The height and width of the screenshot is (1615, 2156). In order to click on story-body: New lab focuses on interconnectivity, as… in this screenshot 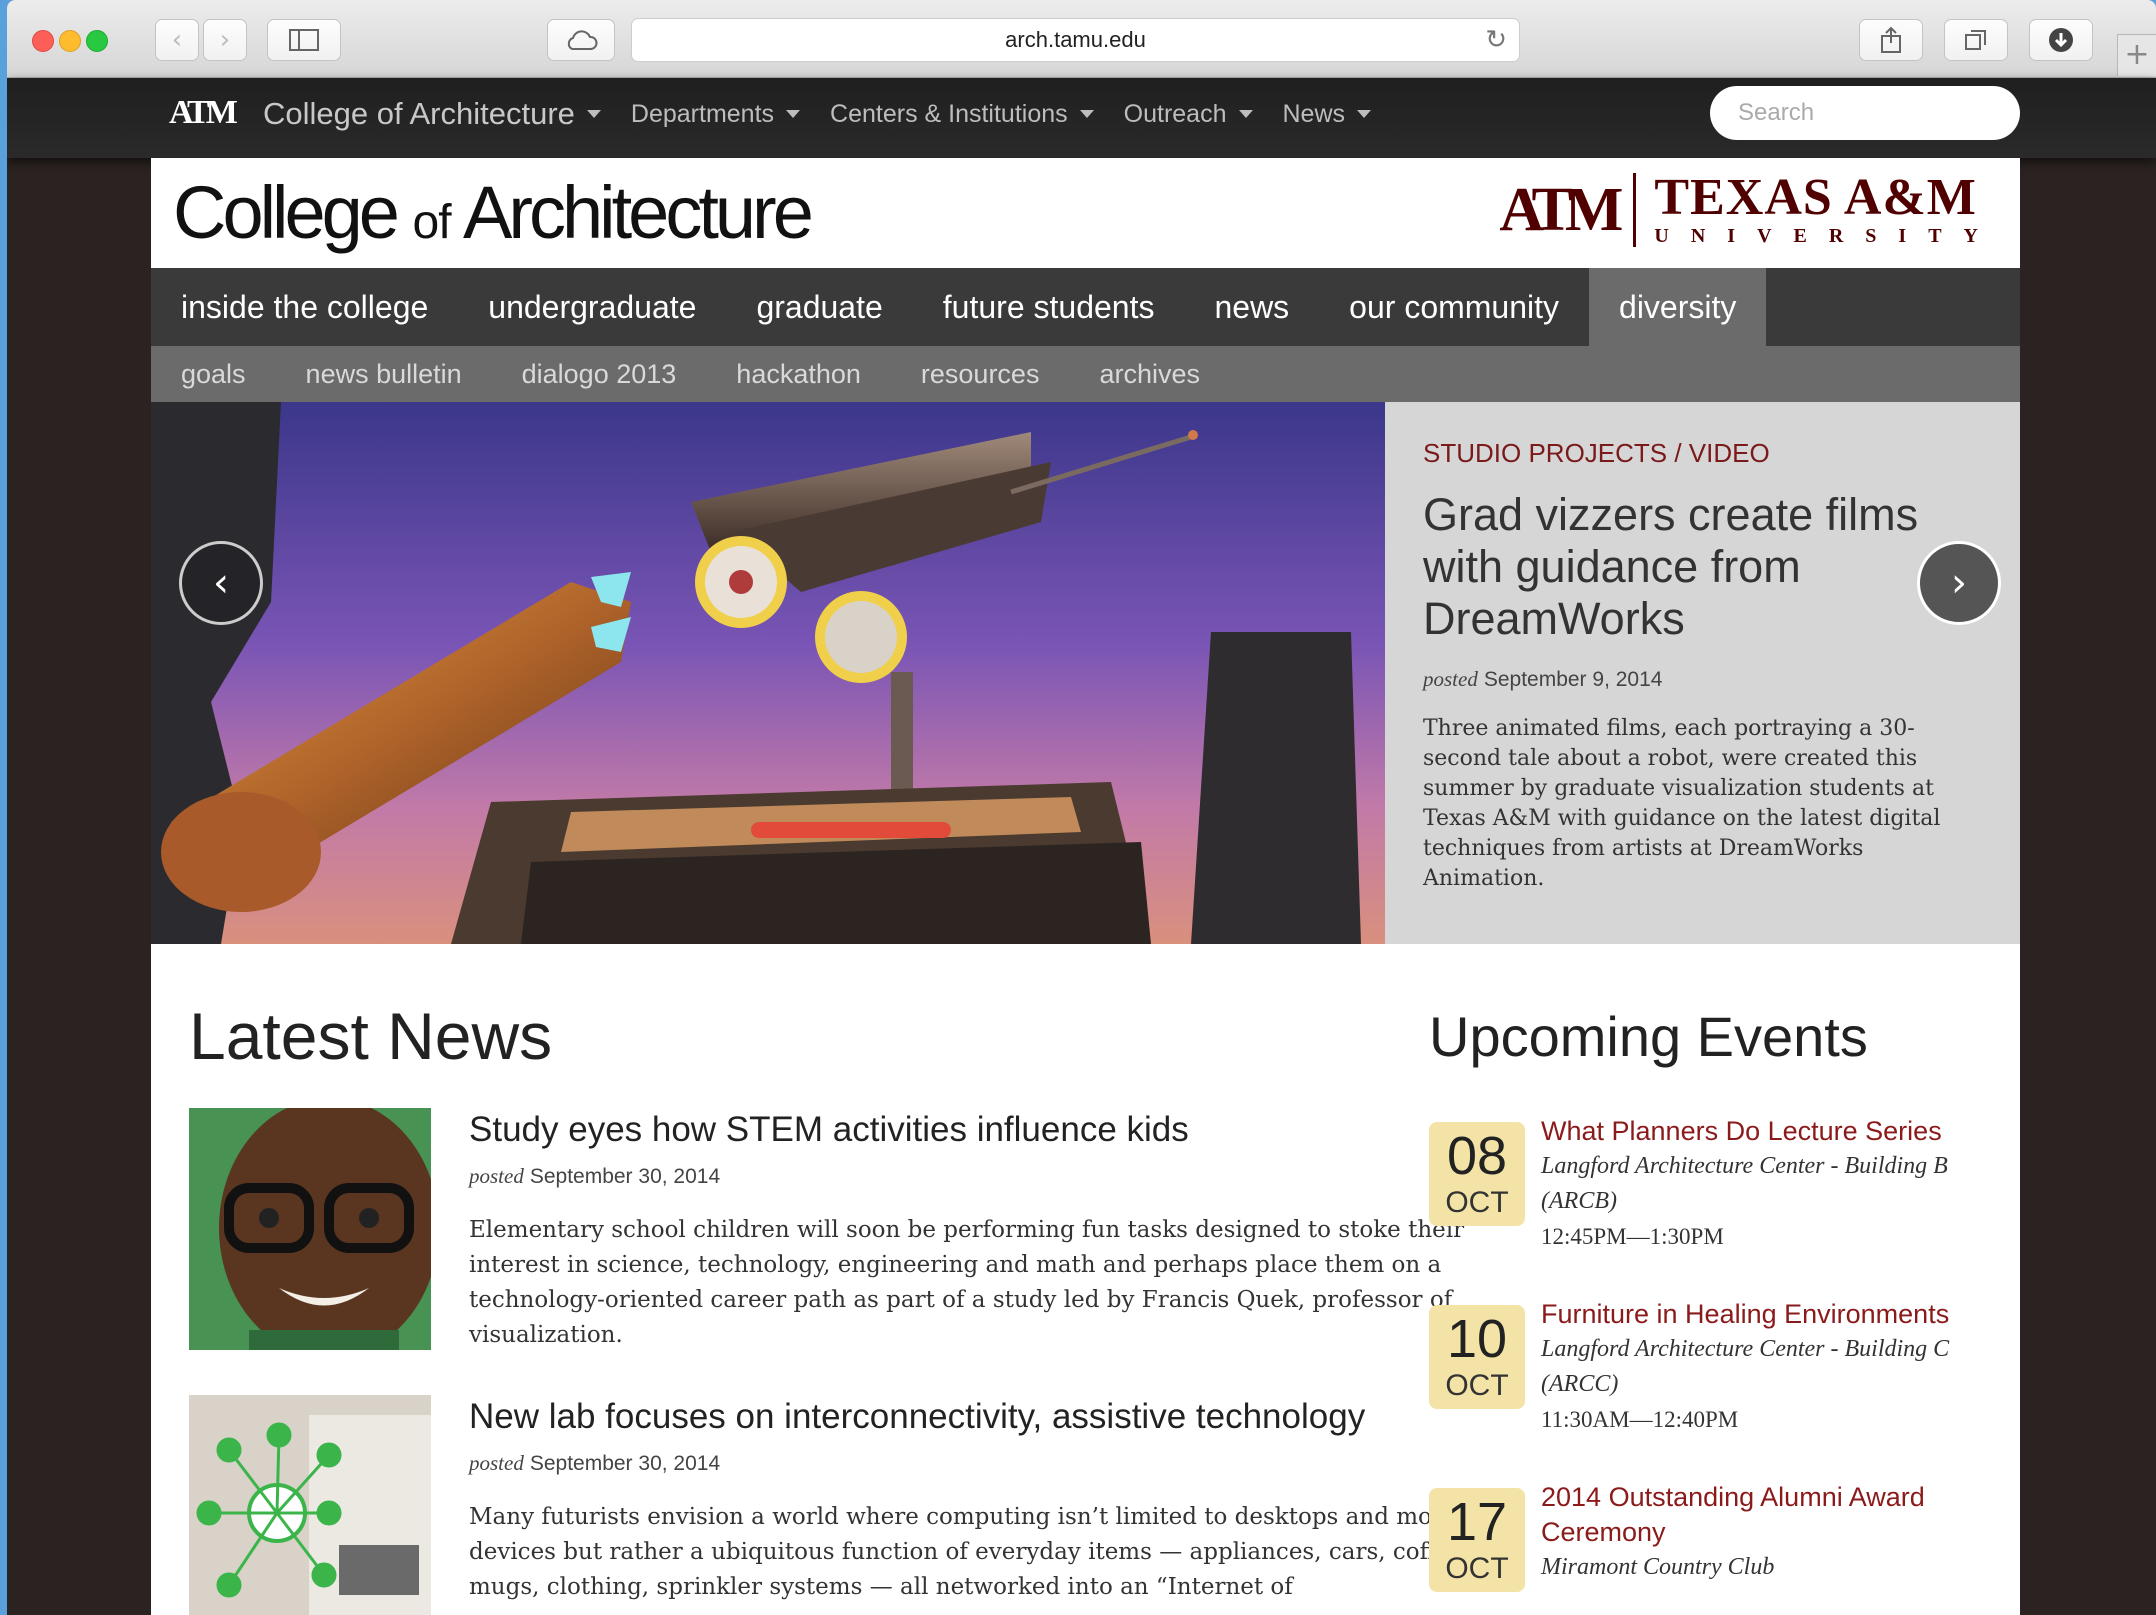, I will do `click(999, 1500)`.